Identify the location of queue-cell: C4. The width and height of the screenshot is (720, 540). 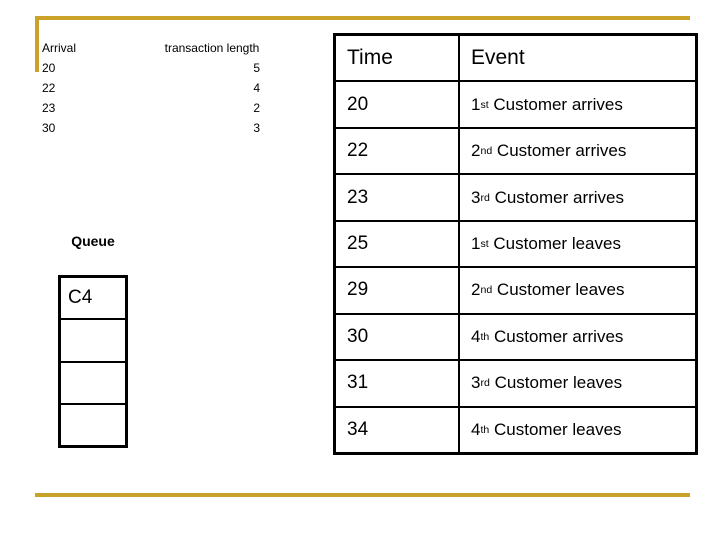
(93, 299).